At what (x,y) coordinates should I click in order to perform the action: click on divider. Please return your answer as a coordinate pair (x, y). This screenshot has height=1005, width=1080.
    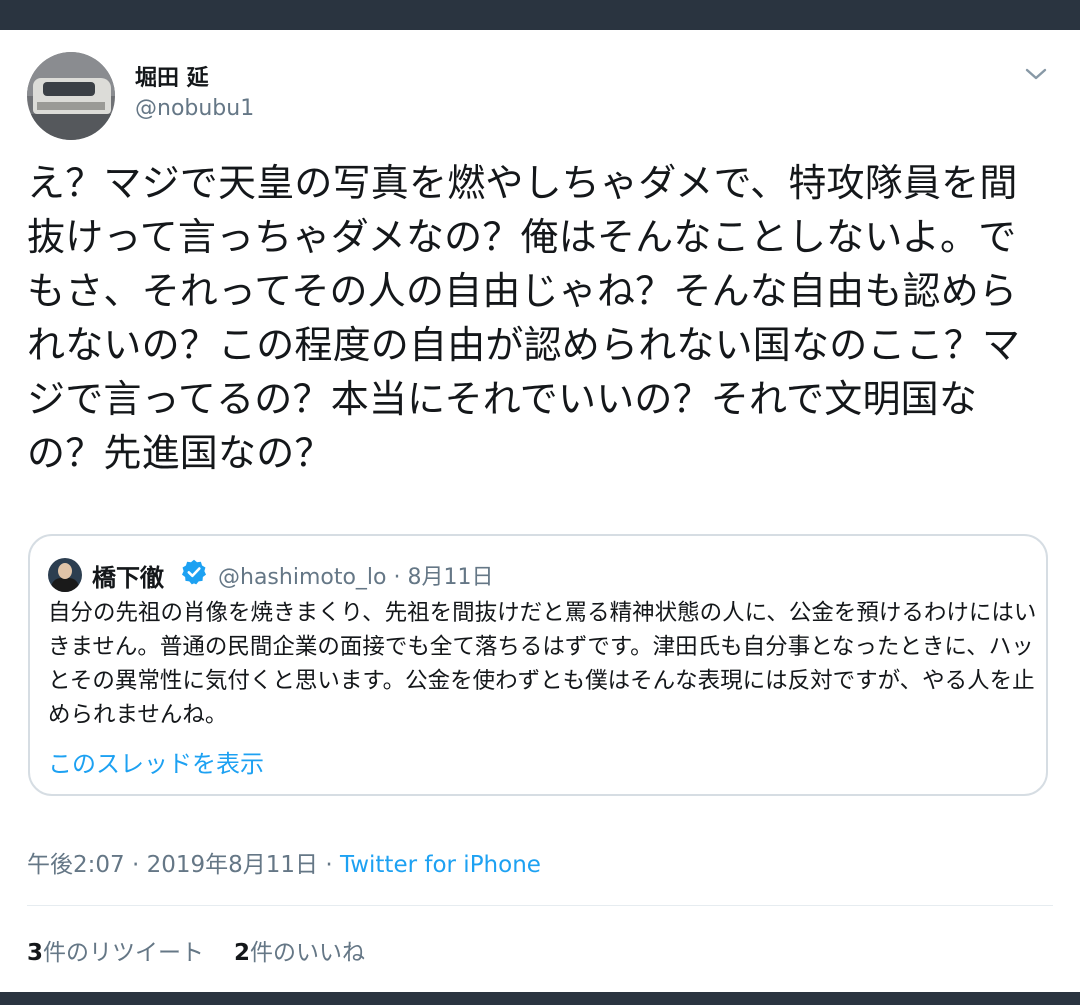
    Looking at the image, I should click on (540, 905).